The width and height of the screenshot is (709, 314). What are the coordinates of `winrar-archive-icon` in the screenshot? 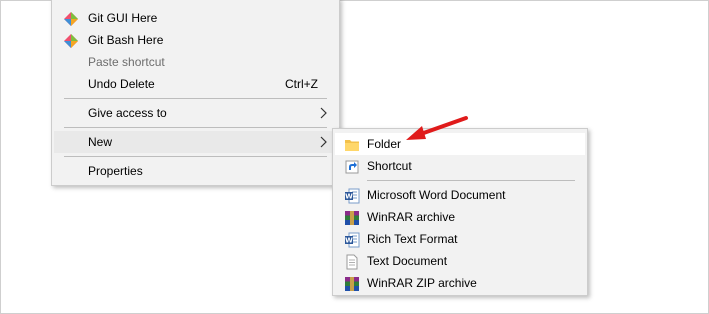 It's located at (352, 218).